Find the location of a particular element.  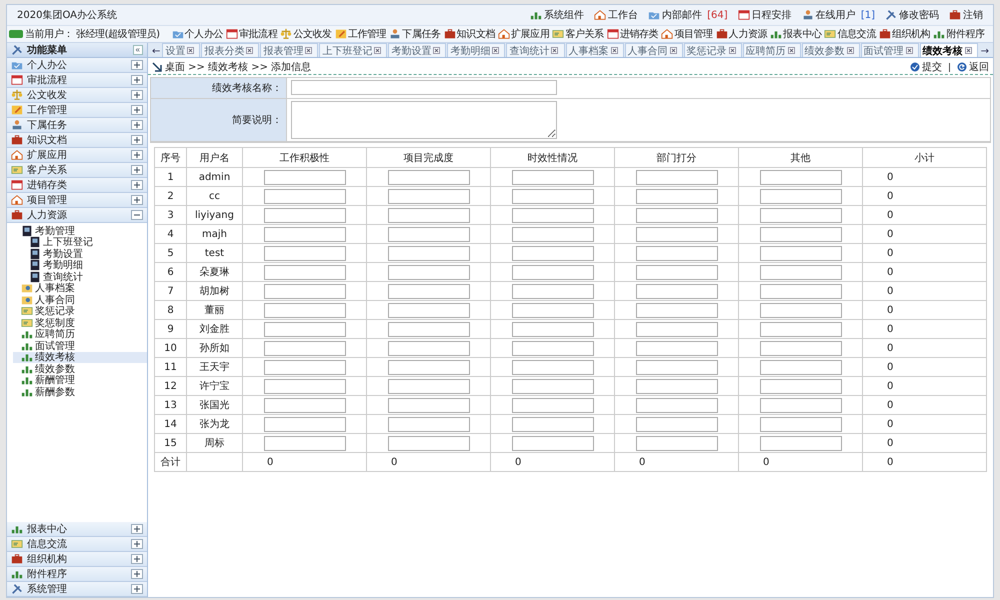

tab: 上下班登记 is located at coordinates (353, 50).